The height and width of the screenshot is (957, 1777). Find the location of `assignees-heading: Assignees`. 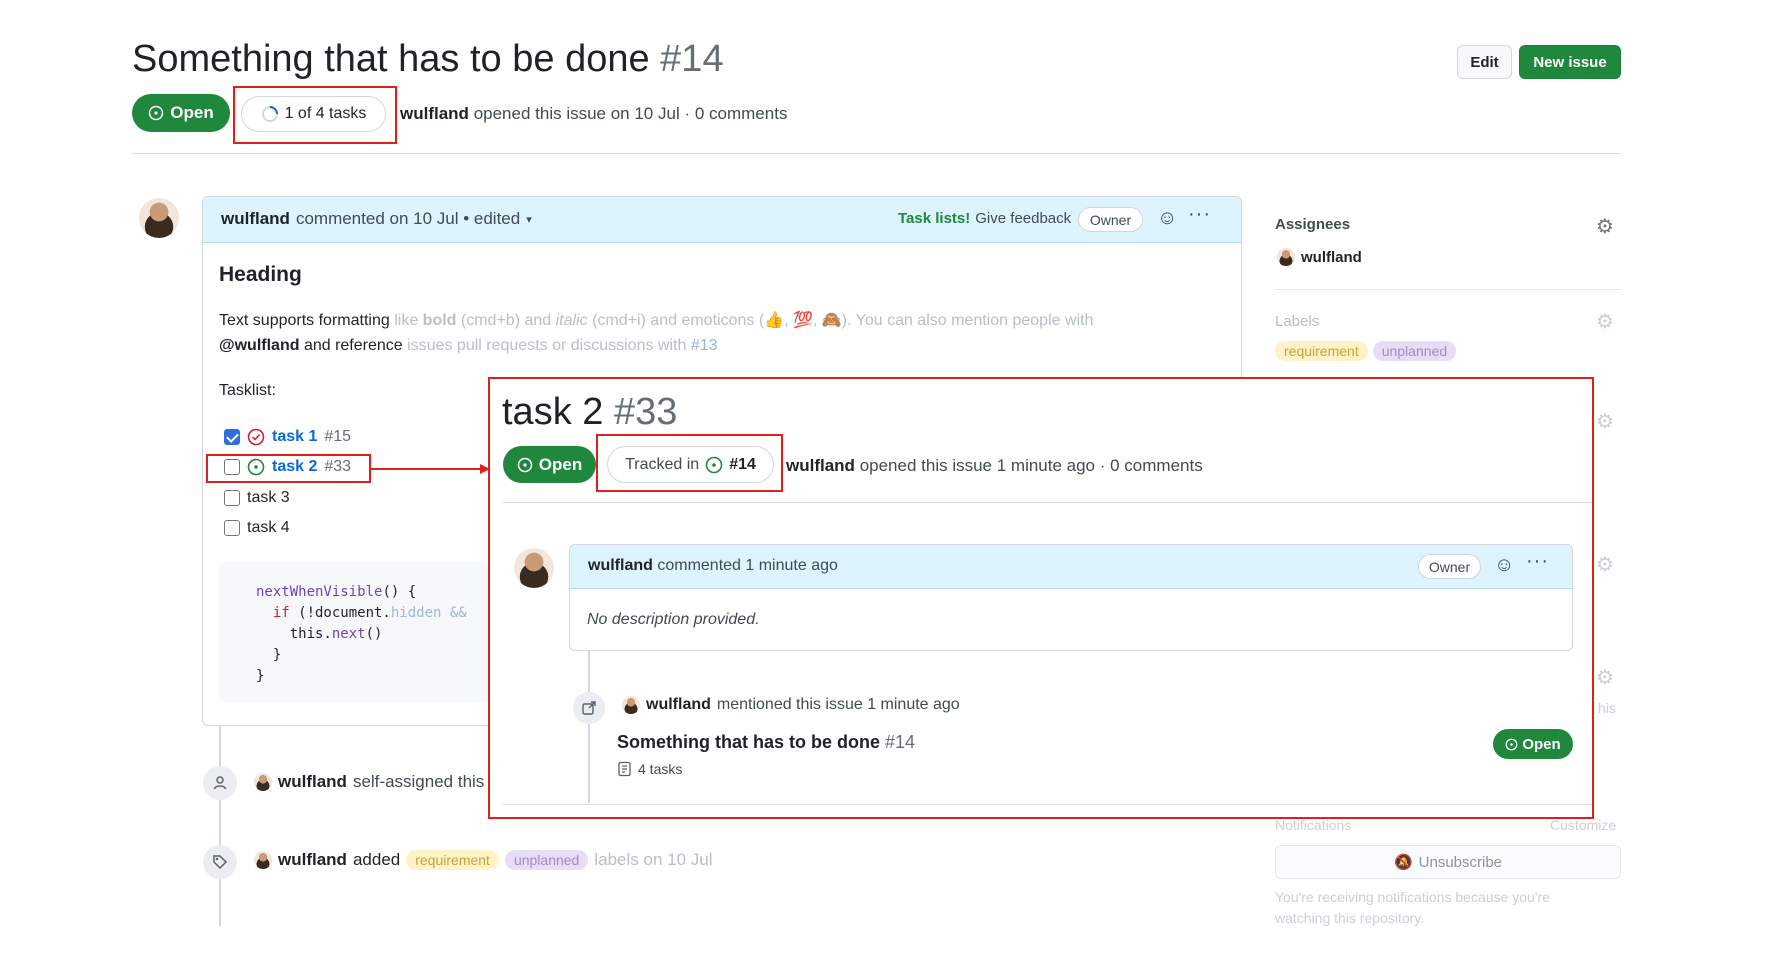

assignees-heading: Assignees is located at coordinates (1313, 224).